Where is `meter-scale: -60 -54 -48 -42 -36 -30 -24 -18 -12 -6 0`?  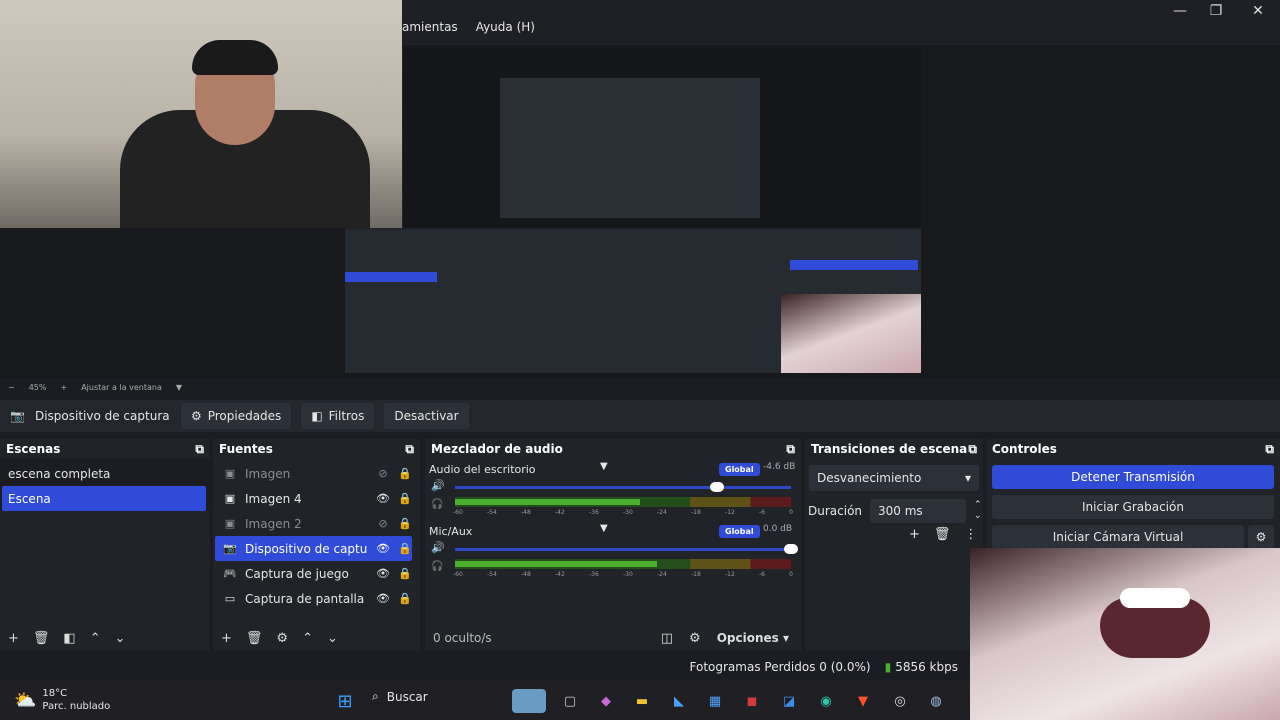 meter-scale: -60 -54 -48 -42 -36 -30 -24 -18 -12 -6 0 is located at coordinates (623, 574).